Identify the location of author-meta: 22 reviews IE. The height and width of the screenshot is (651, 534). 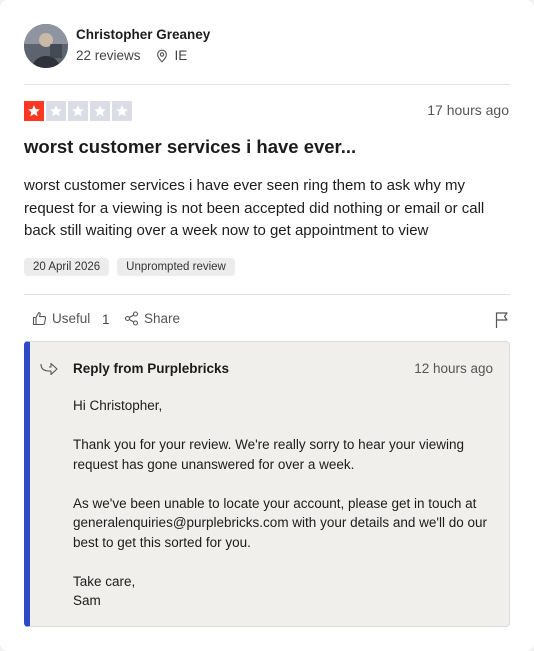
(131, 55).